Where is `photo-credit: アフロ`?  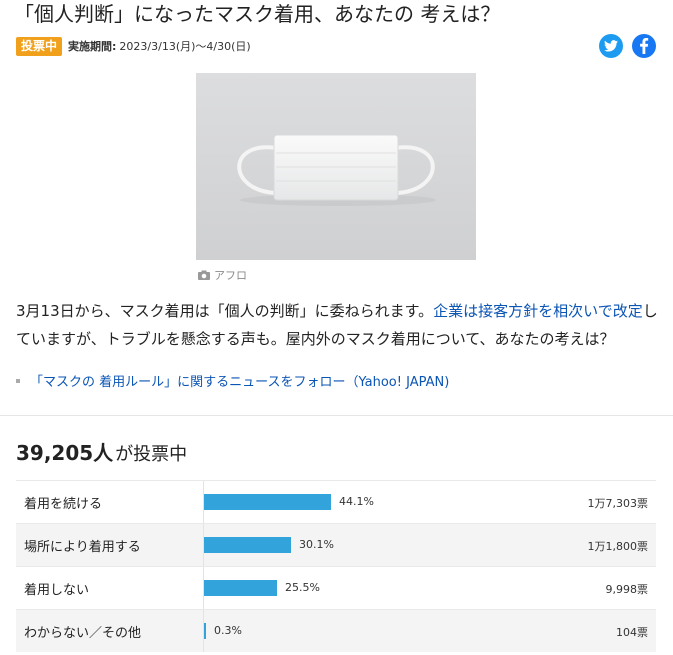 photo-credit: アフロ is located at coordinates (222, 275).